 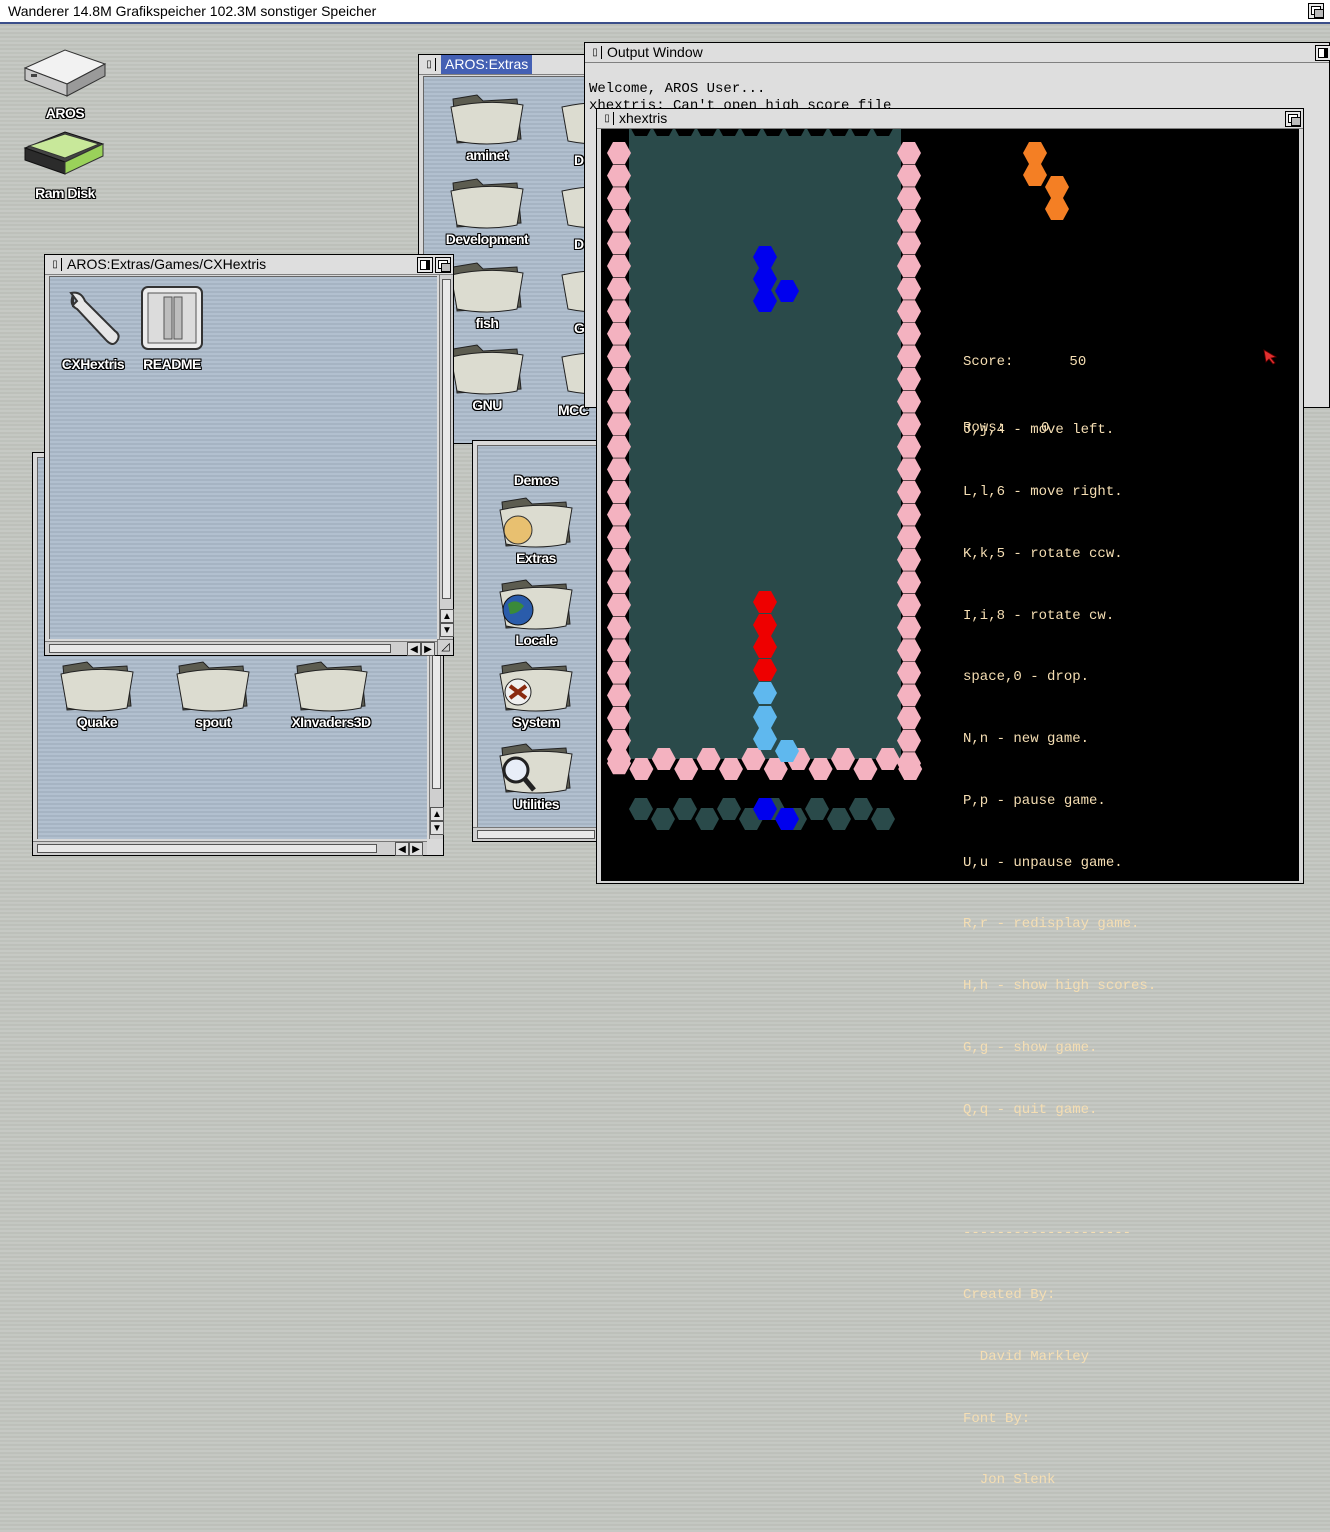 I want to click on folder-aminet: aminet, so click(x=487, y=126).